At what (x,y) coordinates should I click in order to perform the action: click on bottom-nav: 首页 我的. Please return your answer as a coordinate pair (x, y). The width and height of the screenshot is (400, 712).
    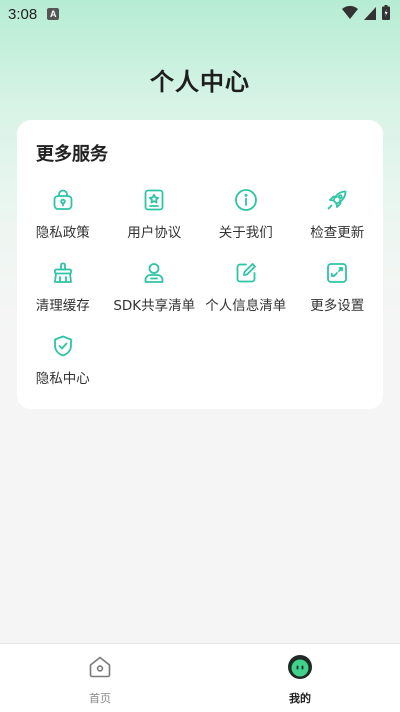
    Looking at the image, I should click on (200, 677).